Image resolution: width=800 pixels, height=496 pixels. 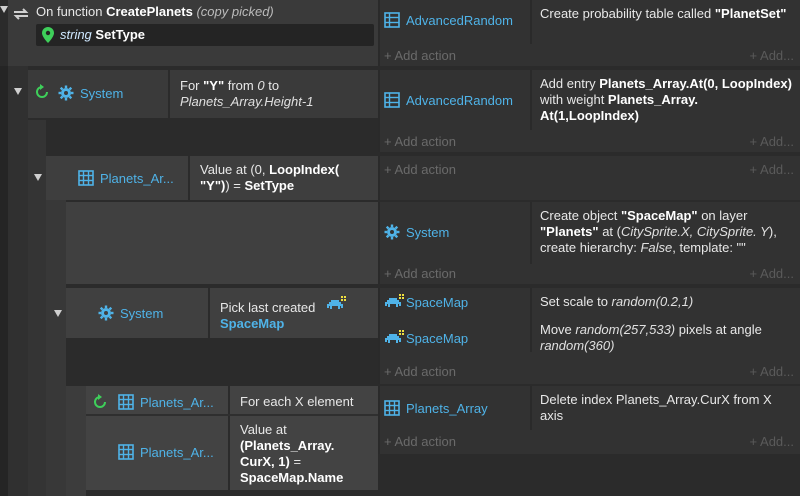 I want to click on condition-target: SpaceMap, so click(x=252, y=323).